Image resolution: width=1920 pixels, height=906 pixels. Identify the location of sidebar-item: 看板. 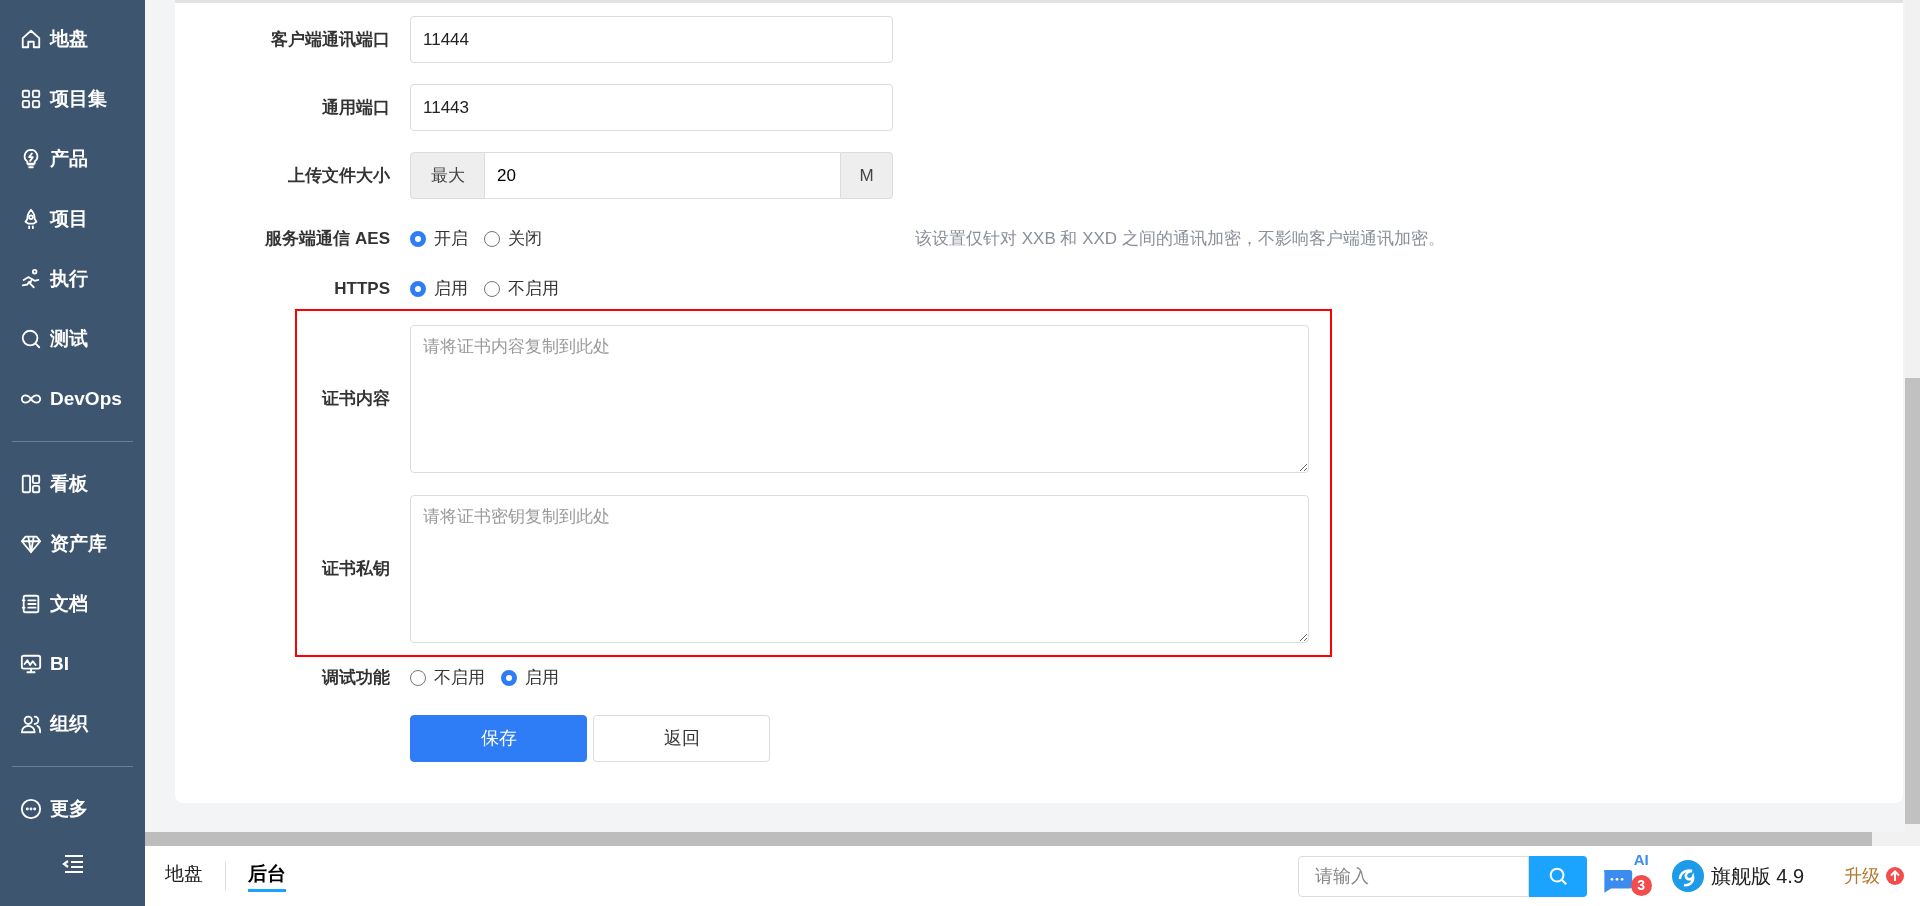
(72, 484).